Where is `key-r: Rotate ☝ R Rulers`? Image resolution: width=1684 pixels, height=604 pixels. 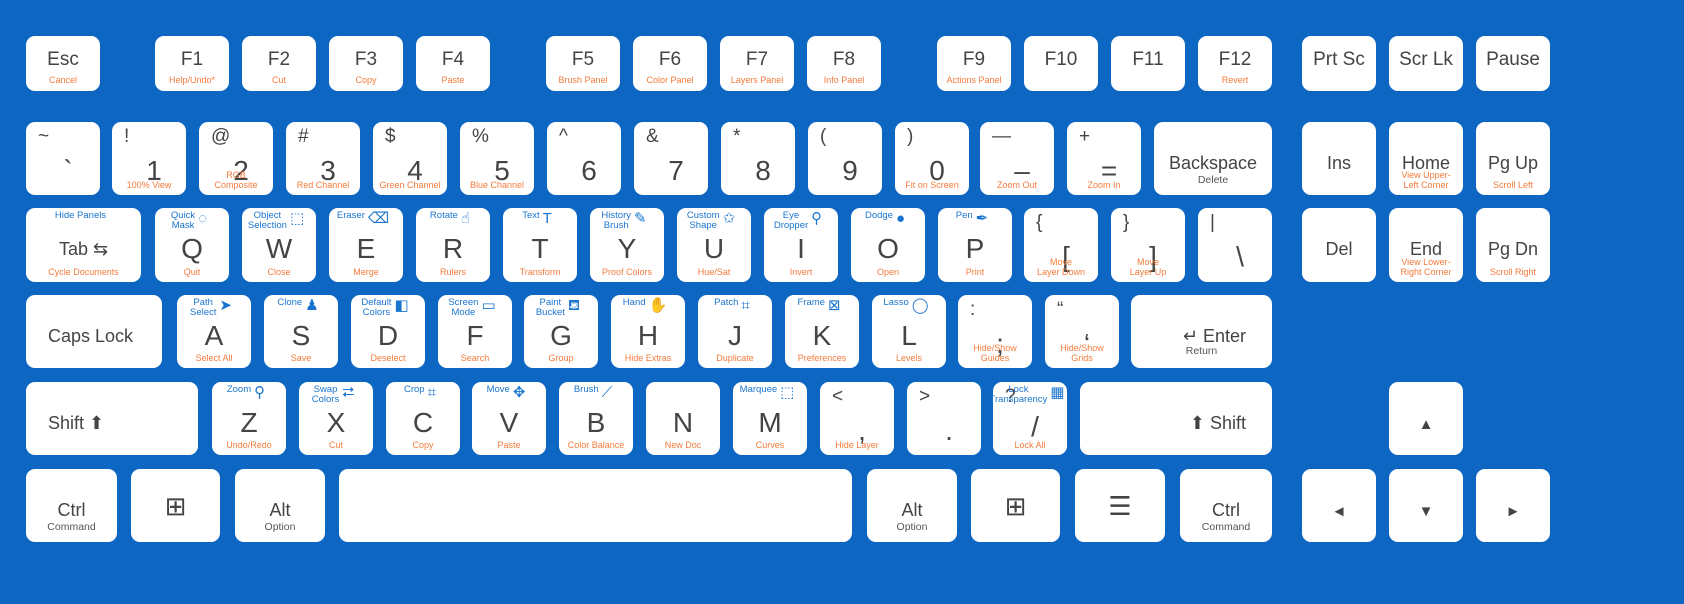 key-r: Rotate ☝ R Rulers is located at coordinates (453, 245).